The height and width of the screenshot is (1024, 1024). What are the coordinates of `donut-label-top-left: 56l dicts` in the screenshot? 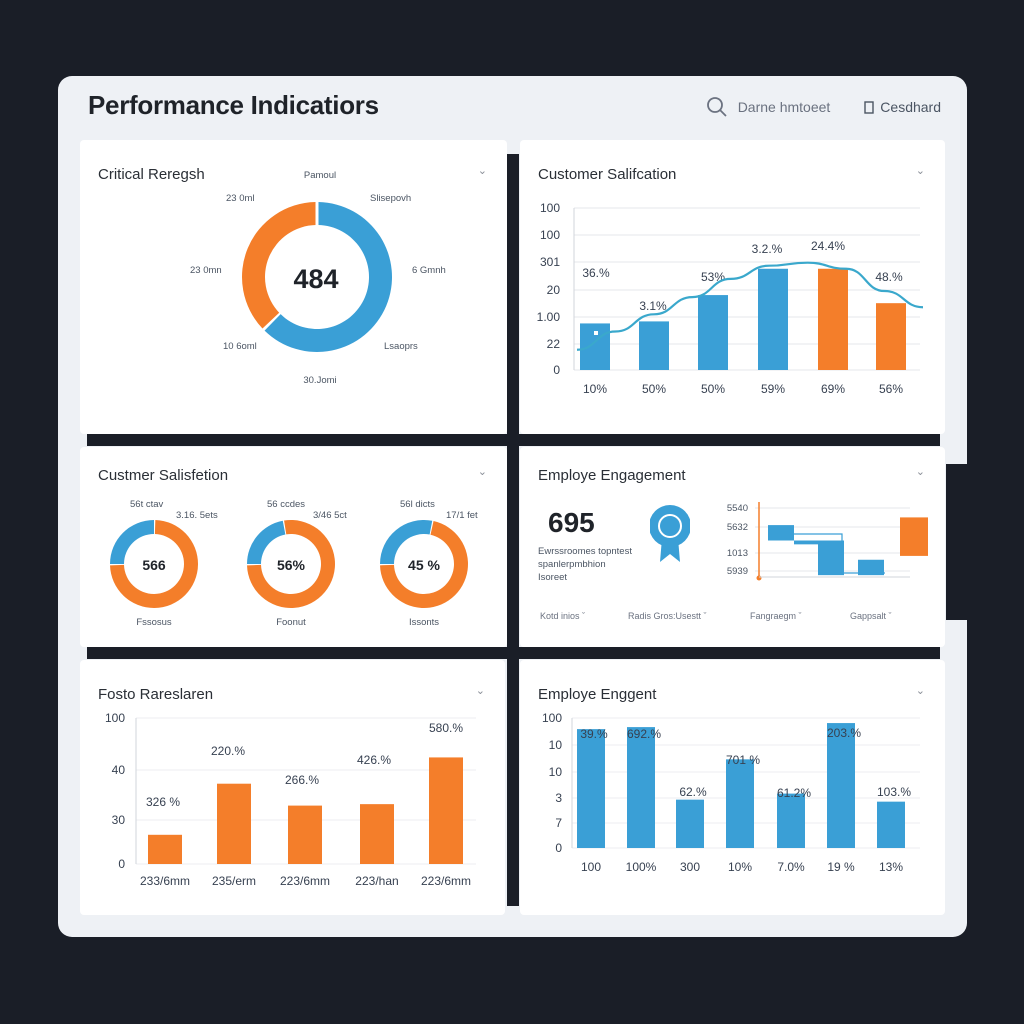 It's located at (417, 504).